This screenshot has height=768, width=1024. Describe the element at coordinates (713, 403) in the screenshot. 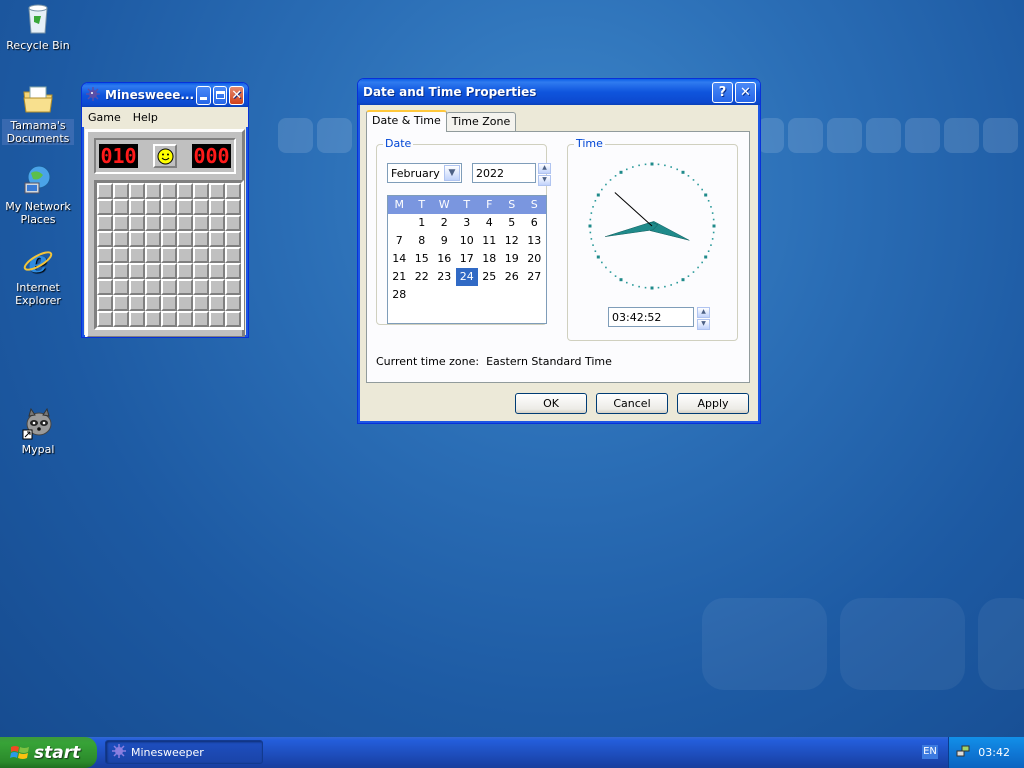

I see `apply-button: Apply` at that location.